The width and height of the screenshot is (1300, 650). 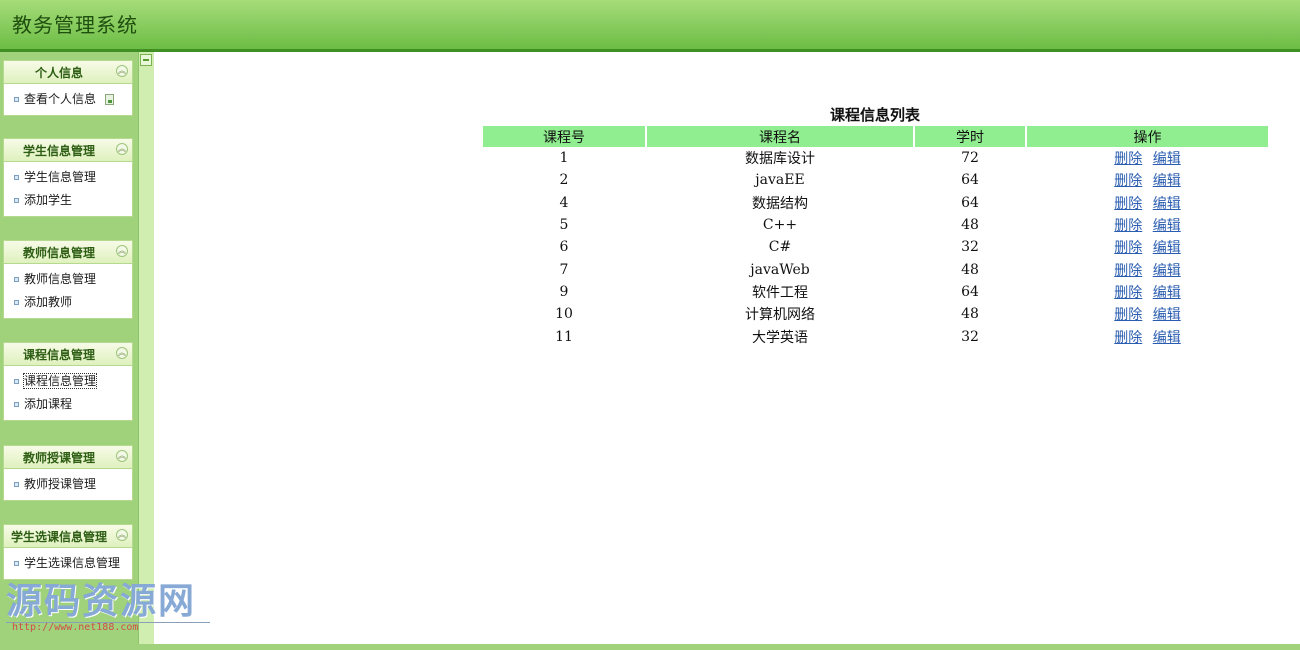 I want to click on column-header-operations: 操作, so click(x=1147, y=136).